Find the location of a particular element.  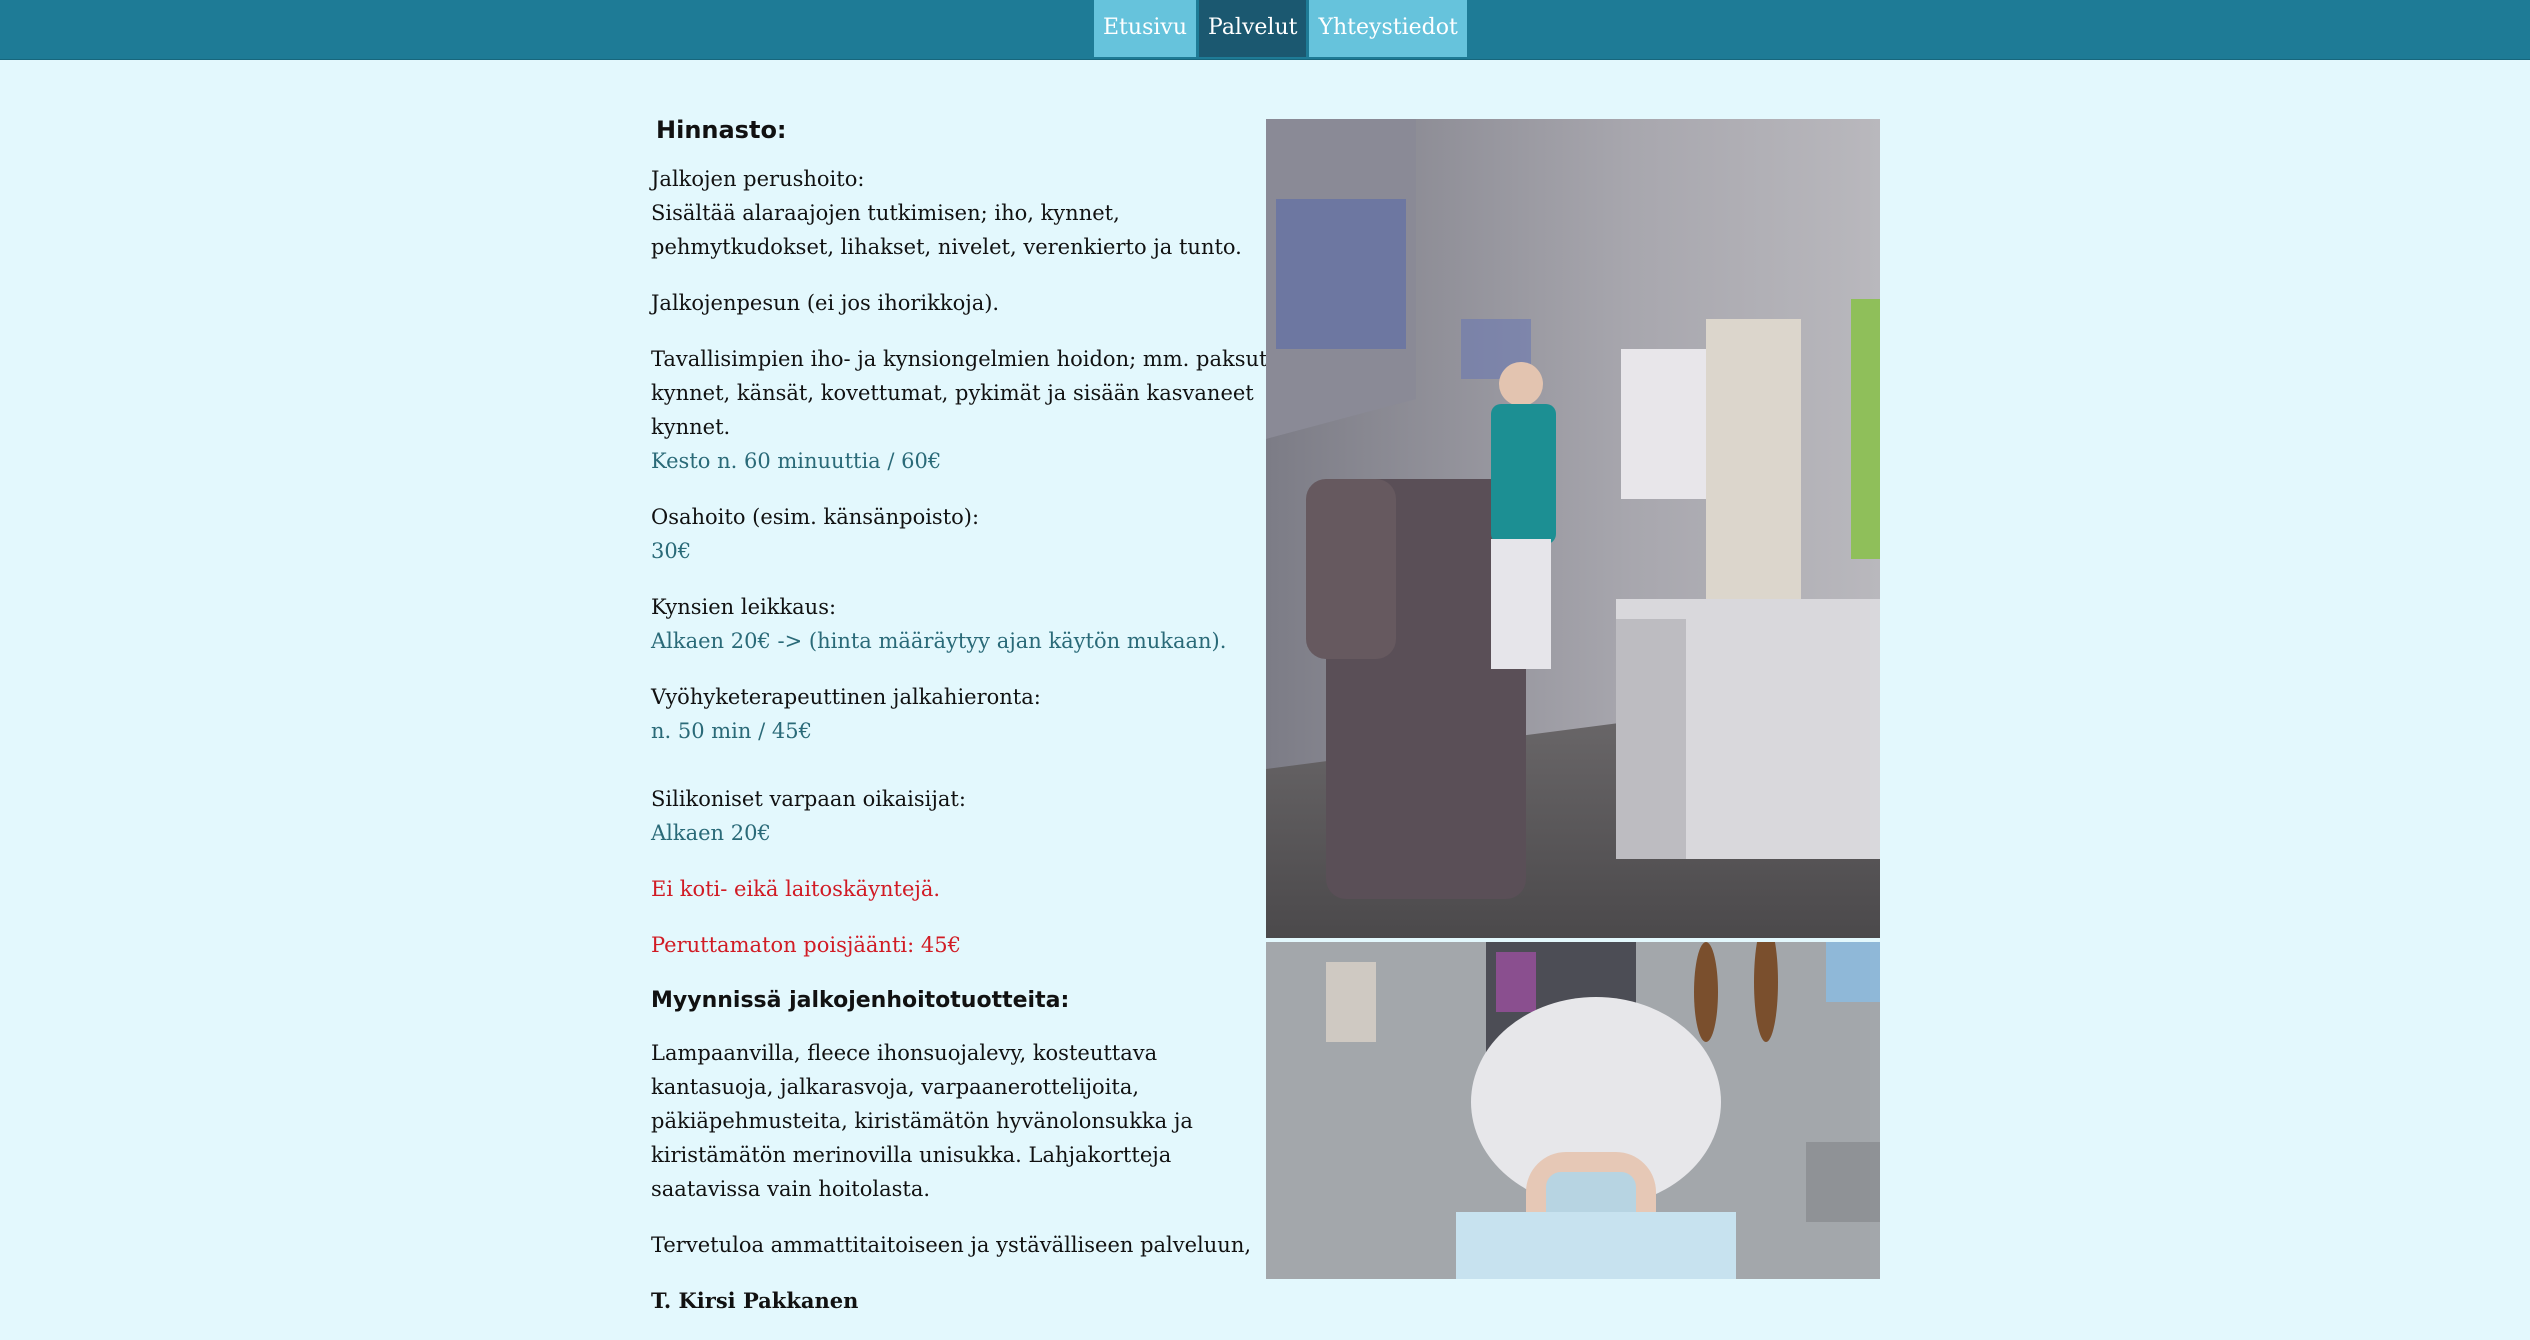

main-nav: Etusivu Palvelut Yhteystiedot is located at coordinates (1282, 28).